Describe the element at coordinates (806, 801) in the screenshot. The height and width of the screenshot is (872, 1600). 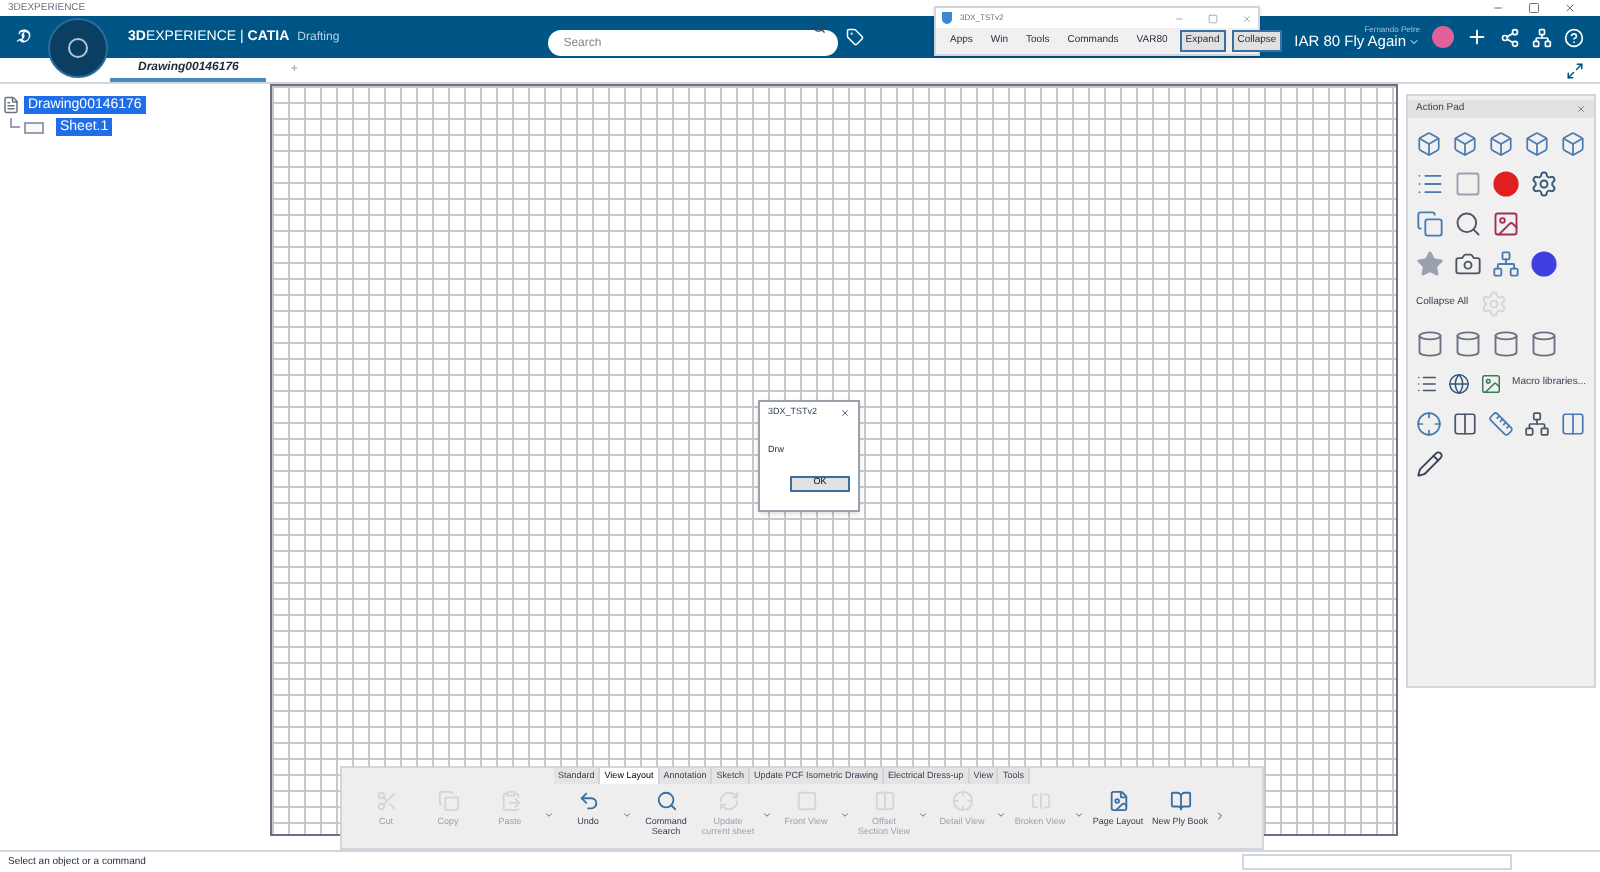
I see `view-icon` at that location.